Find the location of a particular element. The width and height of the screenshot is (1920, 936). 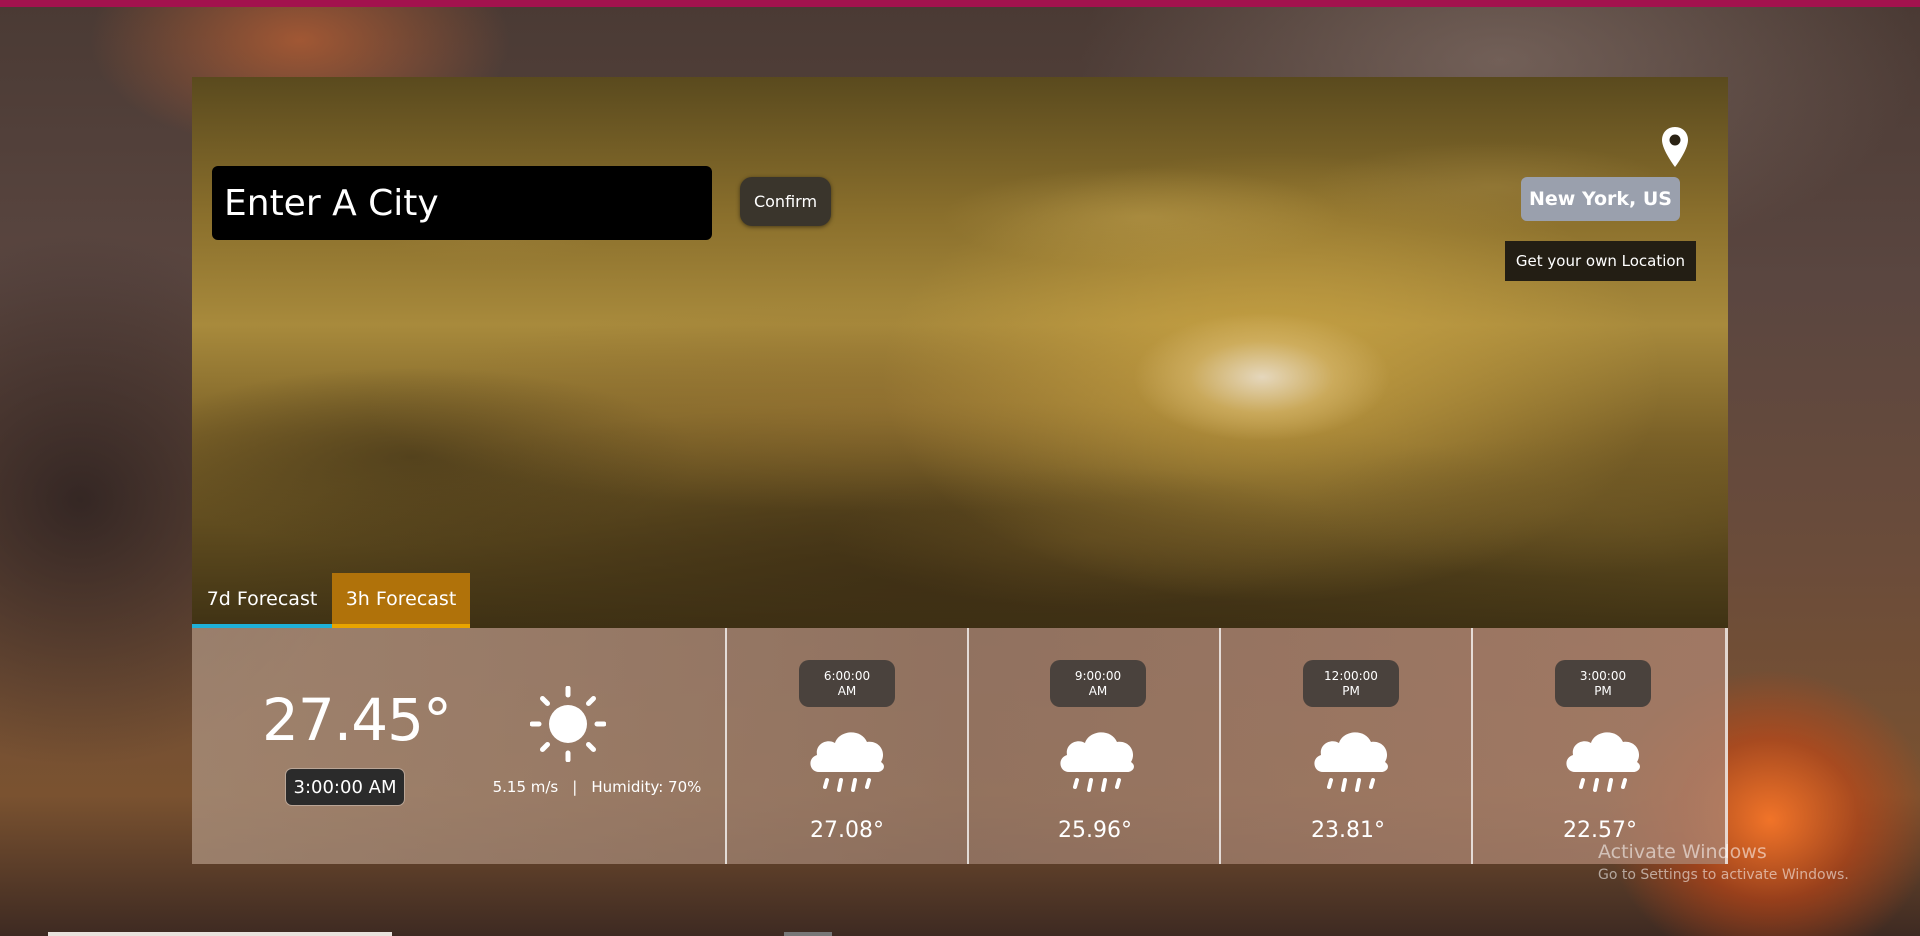

watermark-subtitle: Go to Settings to activate Windows. is located at coordinates (1723, 875).